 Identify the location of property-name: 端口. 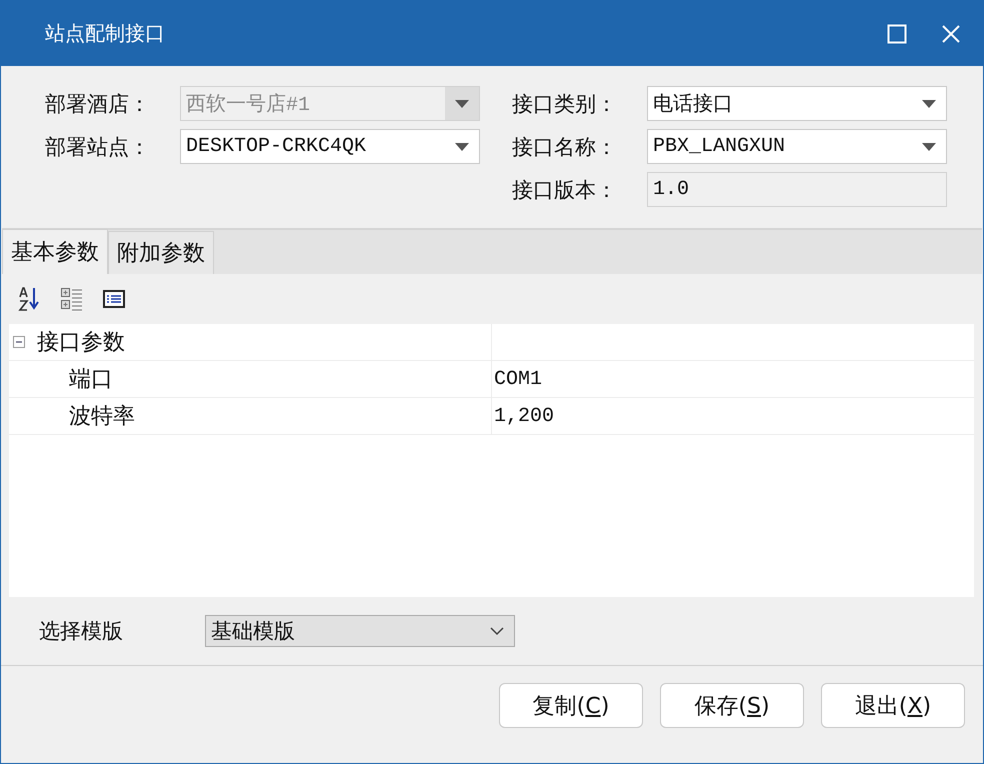
(90, 380).